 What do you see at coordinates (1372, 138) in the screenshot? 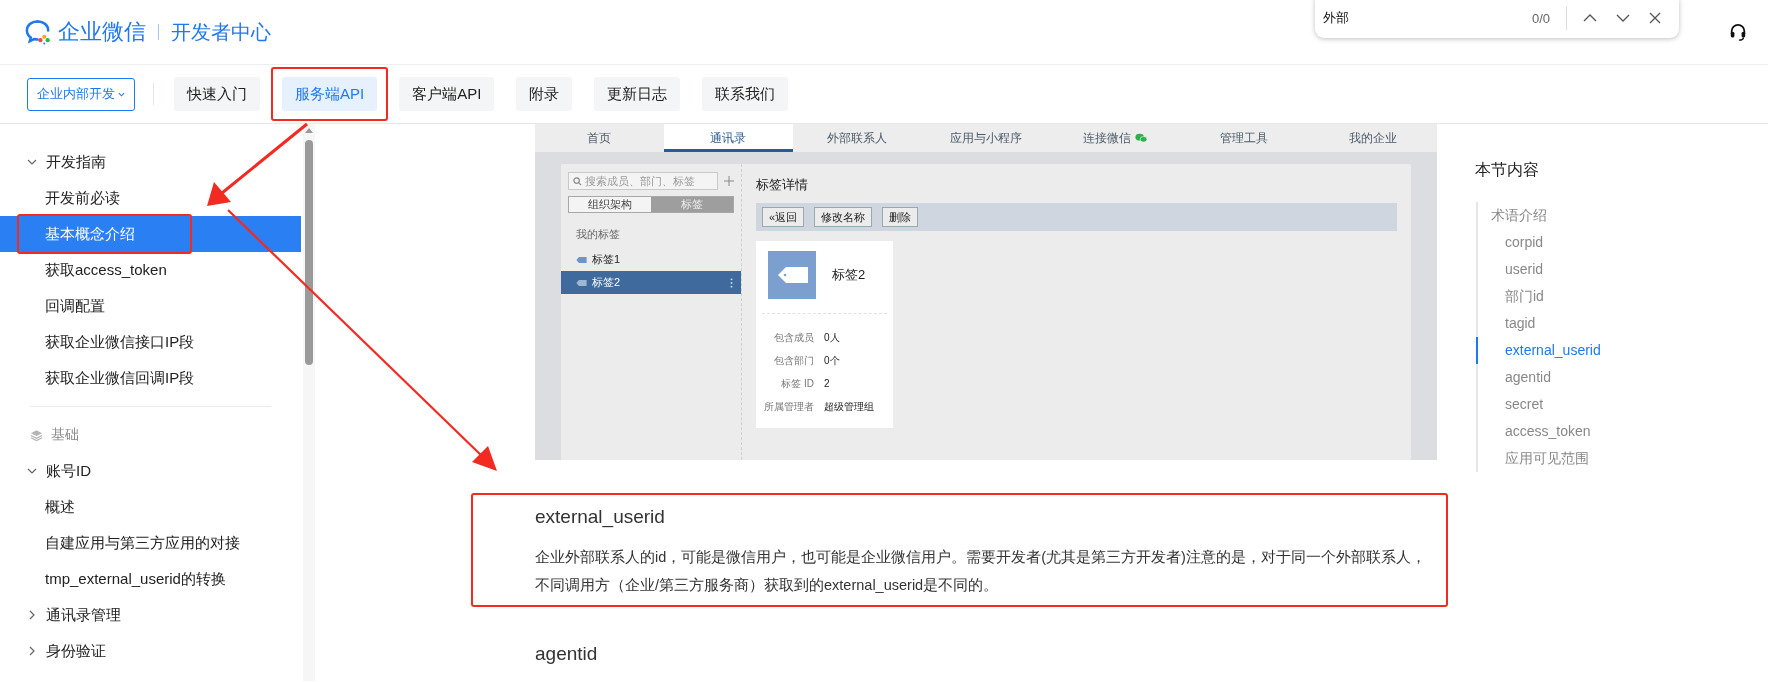
I see `tab-label: 我的企业` at bounding box center [1372, 138].